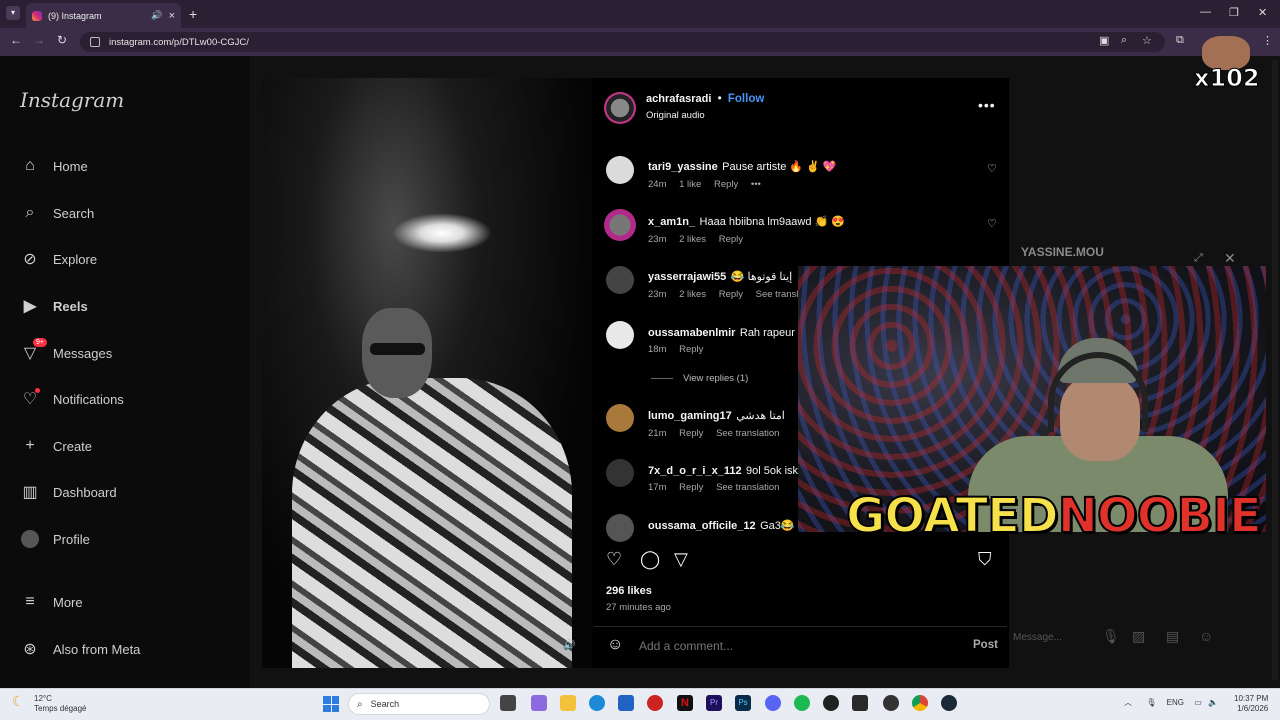 This screenshot has height=720, width=1280. What do you see at coordinates (773, 703) in the screenshot?
I see `discord-icon` at bounding box center [773, 703].